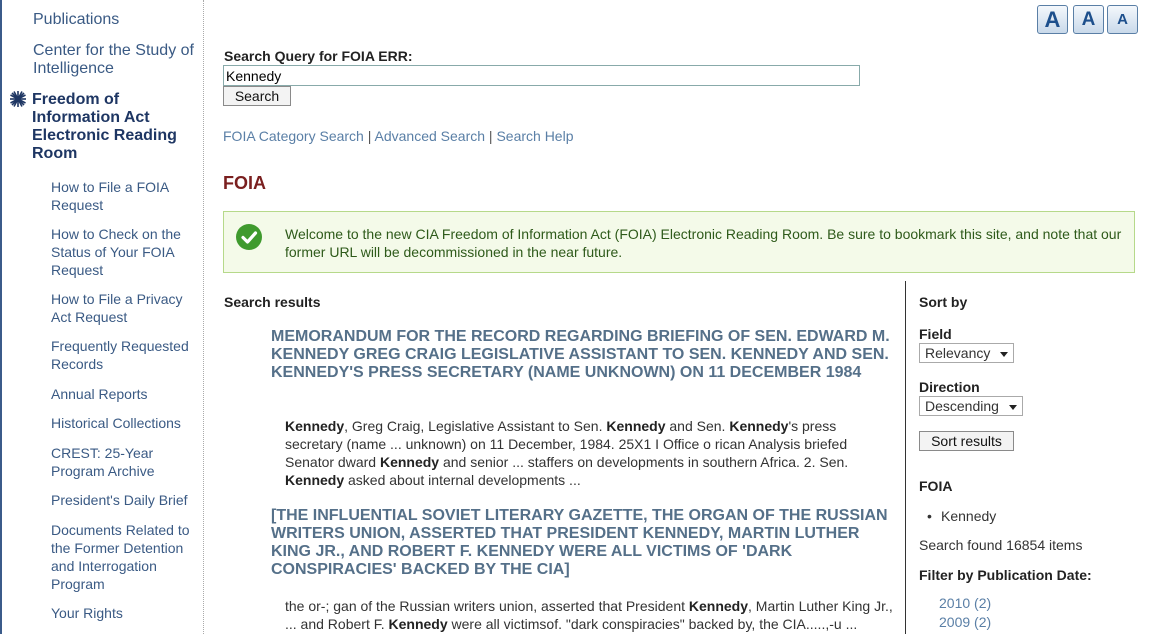 The height and width of the screenshot is (634, 1174). I want to click on sort-by-heading: Sort by, so click(943, 302).